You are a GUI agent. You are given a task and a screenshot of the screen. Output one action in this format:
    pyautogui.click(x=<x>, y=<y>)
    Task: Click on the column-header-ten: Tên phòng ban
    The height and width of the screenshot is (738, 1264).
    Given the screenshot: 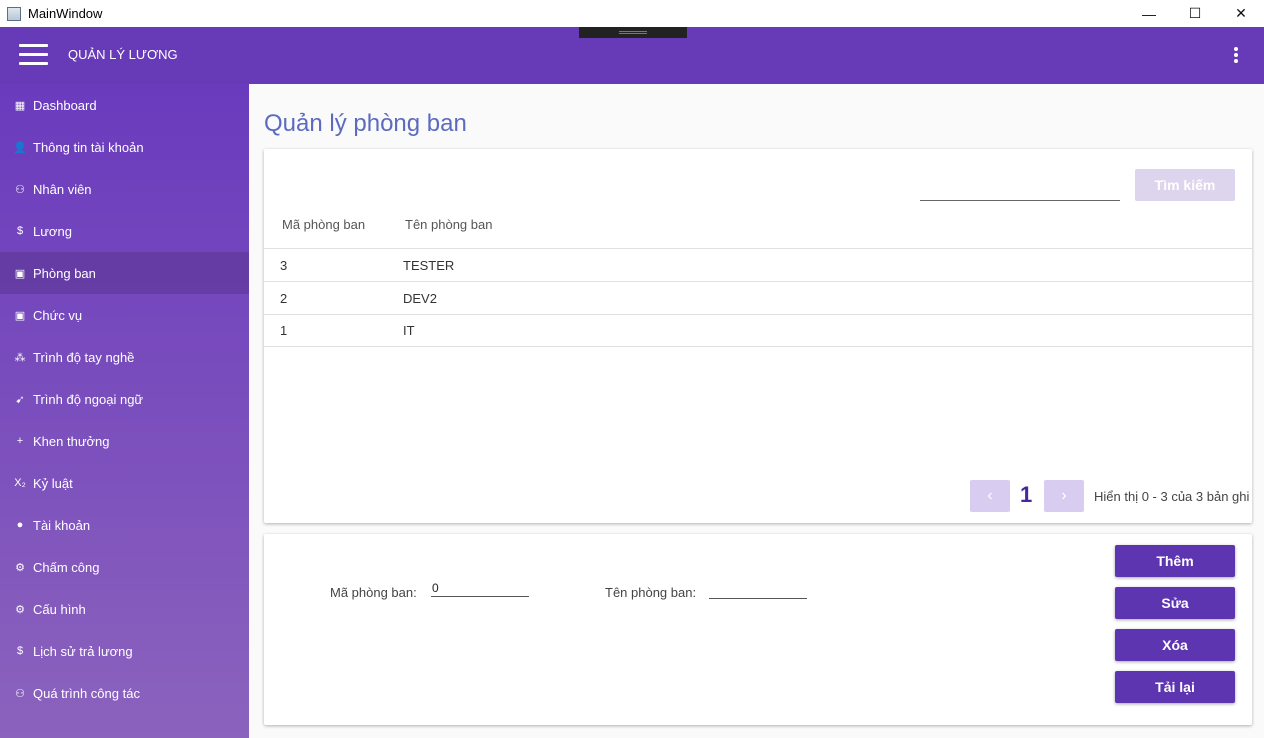 What is the action you would take?
    pyautogui.click(x=448, y=224)
    